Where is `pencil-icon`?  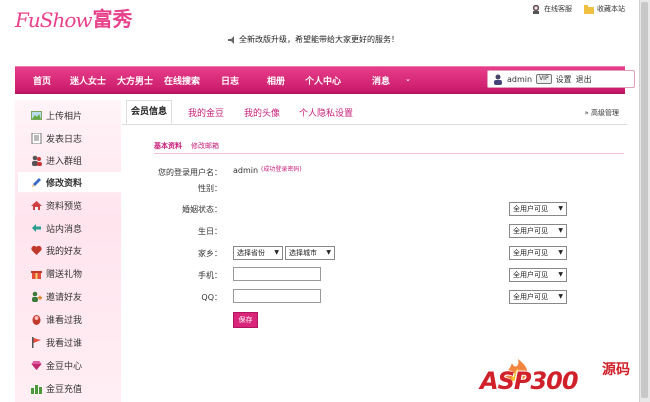
pencil-icon is located at coordinates (36, 182).